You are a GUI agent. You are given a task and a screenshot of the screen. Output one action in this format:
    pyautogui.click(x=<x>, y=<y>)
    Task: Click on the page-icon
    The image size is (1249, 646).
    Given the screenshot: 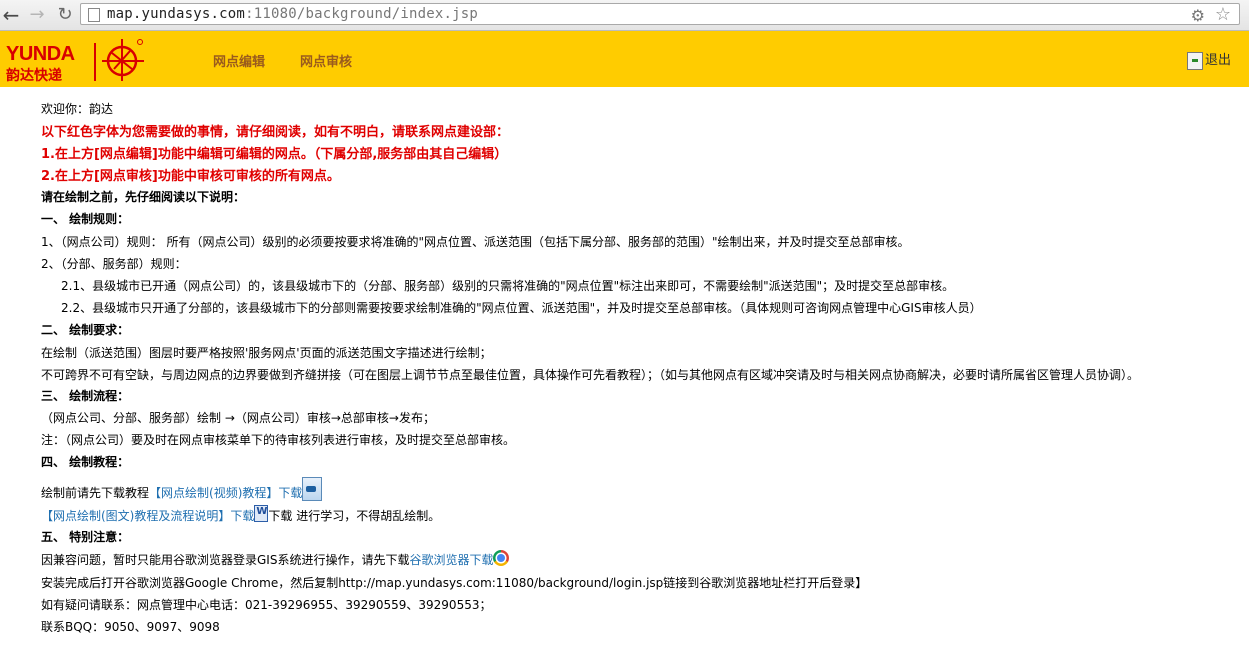 What is the action you would take?
    pyautogui.click(x=94, y=15)
    